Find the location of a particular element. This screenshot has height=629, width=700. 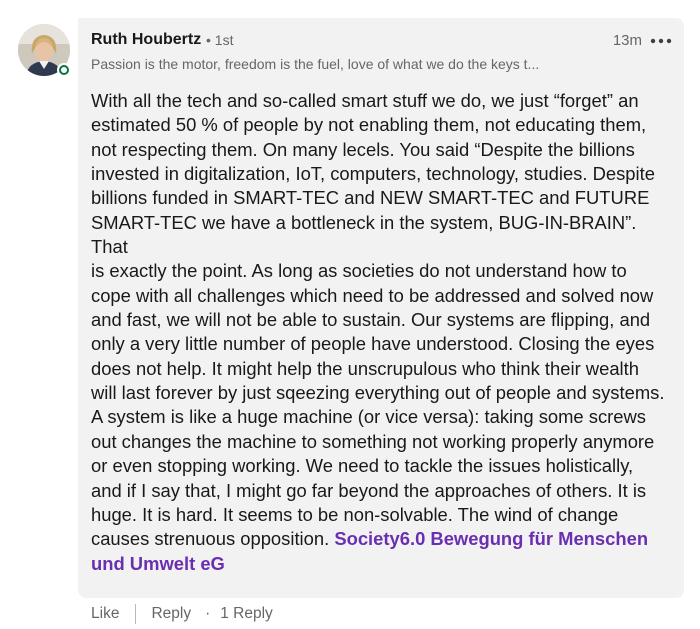

author-name: Ruth Houbertz is located at coordinates (146, 40).